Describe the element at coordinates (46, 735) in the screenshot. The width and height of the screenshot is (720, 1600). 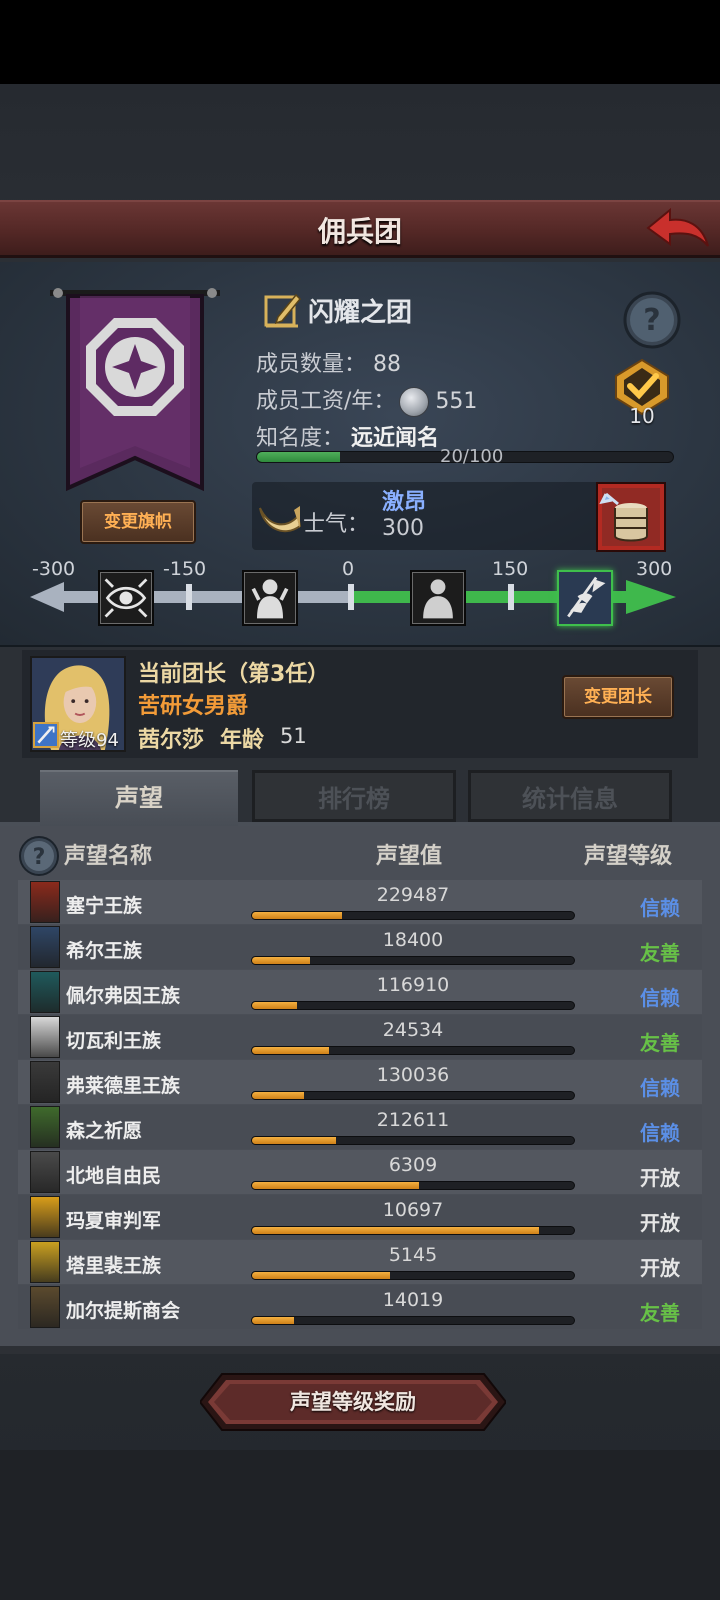
I see `weapon-class-icon` at that location.